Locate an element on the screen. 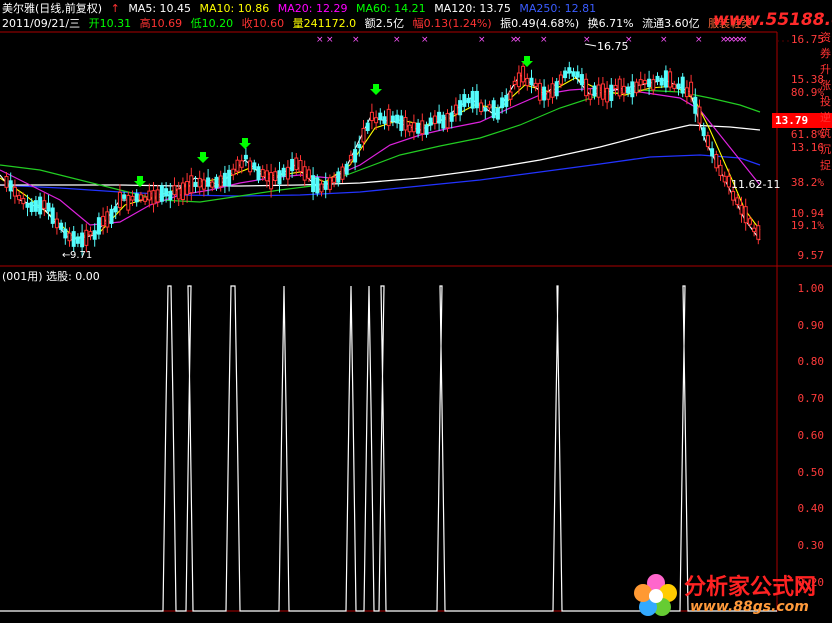 Image resolution: width=832 pixels, height=623 pixels. logo-url: www.88gs.com is located at coordinates (749, 607).